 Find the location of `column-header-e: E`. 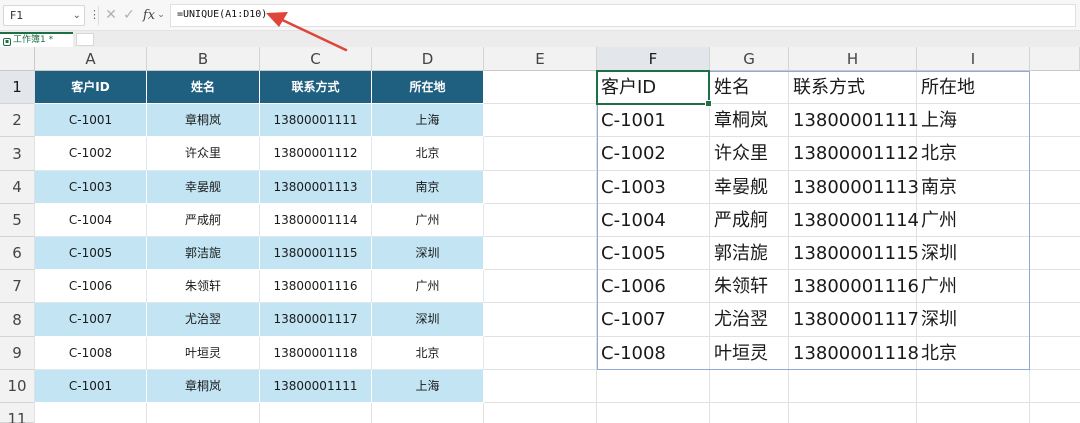

column-header-e: E is located at coordinates (540, 59).